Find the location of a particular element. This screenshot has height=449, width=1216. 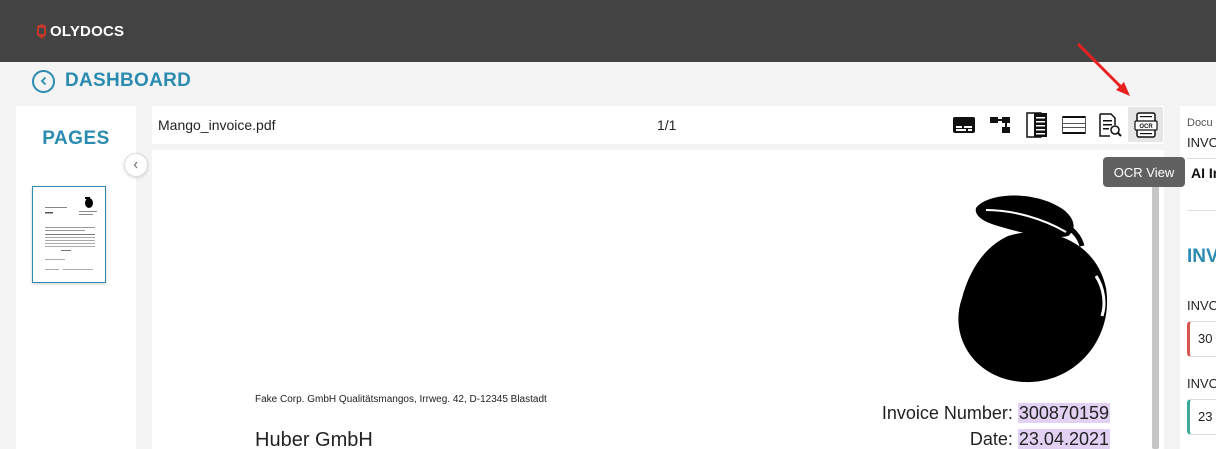

tree-view-button is located at coordinates (1000, 124).